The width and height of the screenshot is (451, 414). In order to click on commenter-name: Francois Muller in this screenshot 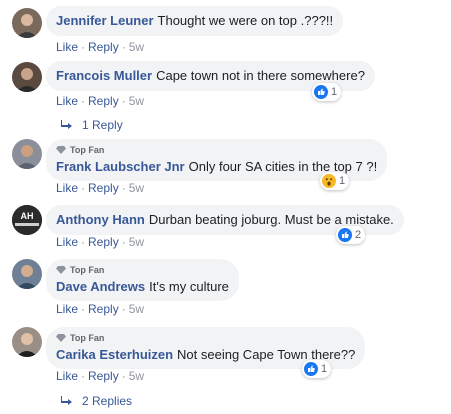, I will do `click(104, 75)`.